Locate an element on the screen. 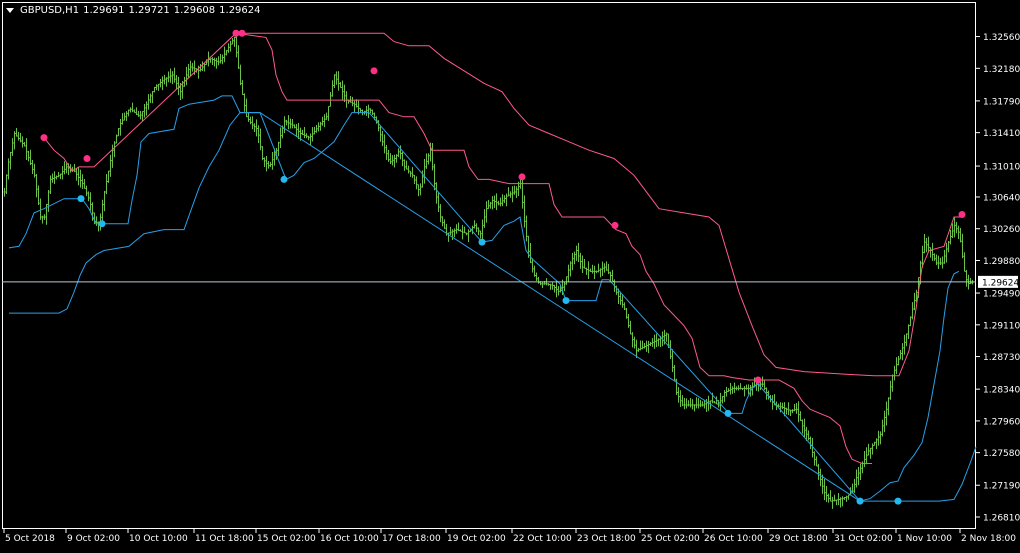 The height and width of the screenshot is (553, 1020). time-tick-label: 15 Oct 02:00 is located at coordinates (286, 539).